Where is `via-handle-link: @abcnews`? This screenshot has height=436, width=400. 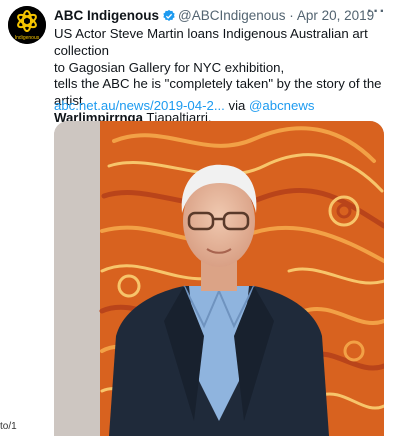
via-handle-link: @abcnews is located at coordinates (281, 105).